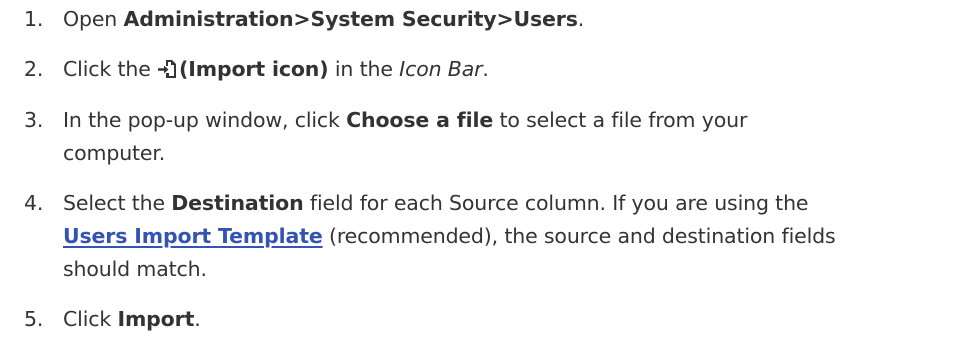 The width and height of the screenshot is (972, 341). I want to click on import-icon-label: (Import icon), so click(254, 69).